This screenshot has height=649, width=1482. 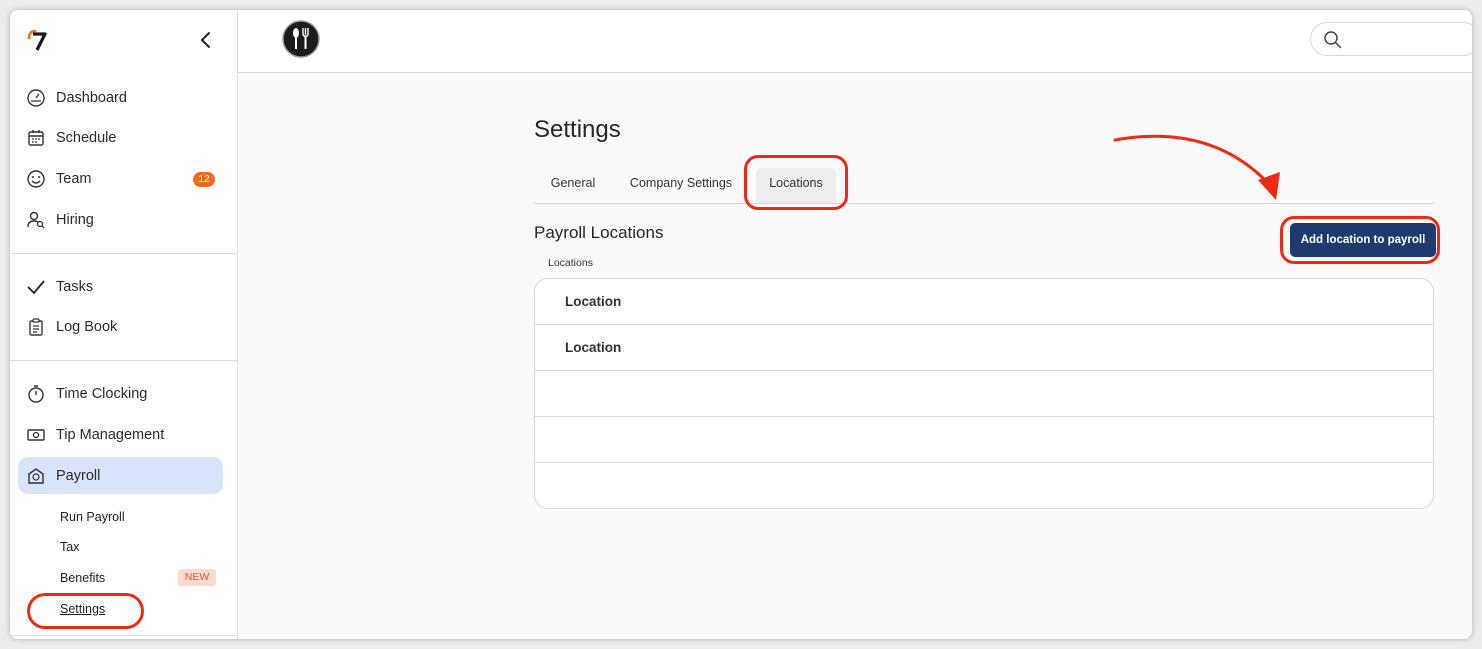 I want to click on sidebar-item-label: Payroll, so click(x=78, y=475).